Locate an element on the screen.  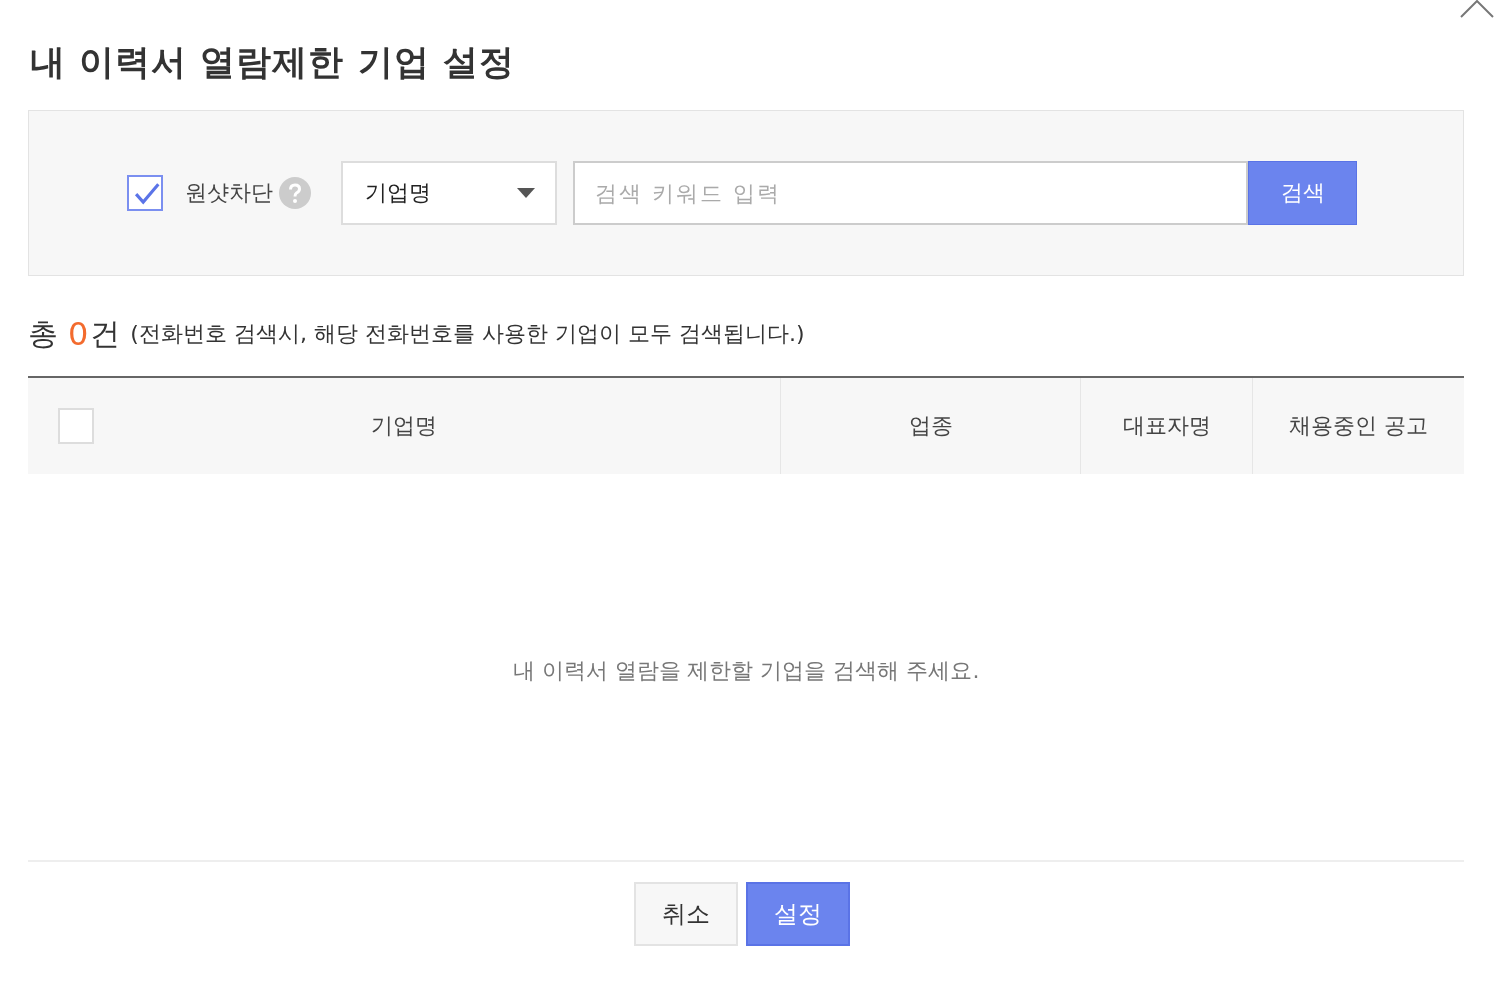
caret-icon is located at coordinates (526, 193).